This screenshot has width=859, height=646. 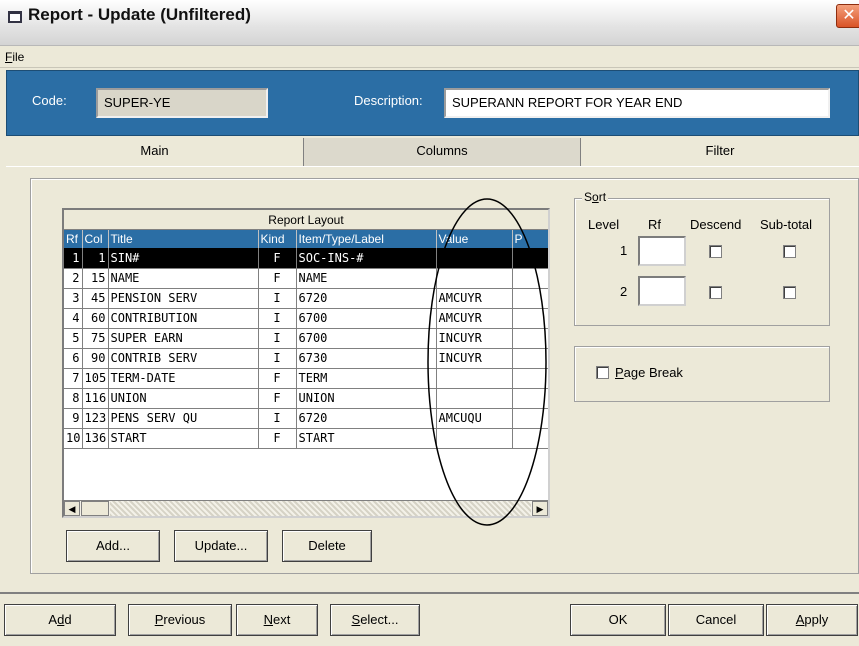 What do you see at coordinates (183, 398) in the screenshot?
I see `table-cell-title: UNION` at bounding box center [183, 398].